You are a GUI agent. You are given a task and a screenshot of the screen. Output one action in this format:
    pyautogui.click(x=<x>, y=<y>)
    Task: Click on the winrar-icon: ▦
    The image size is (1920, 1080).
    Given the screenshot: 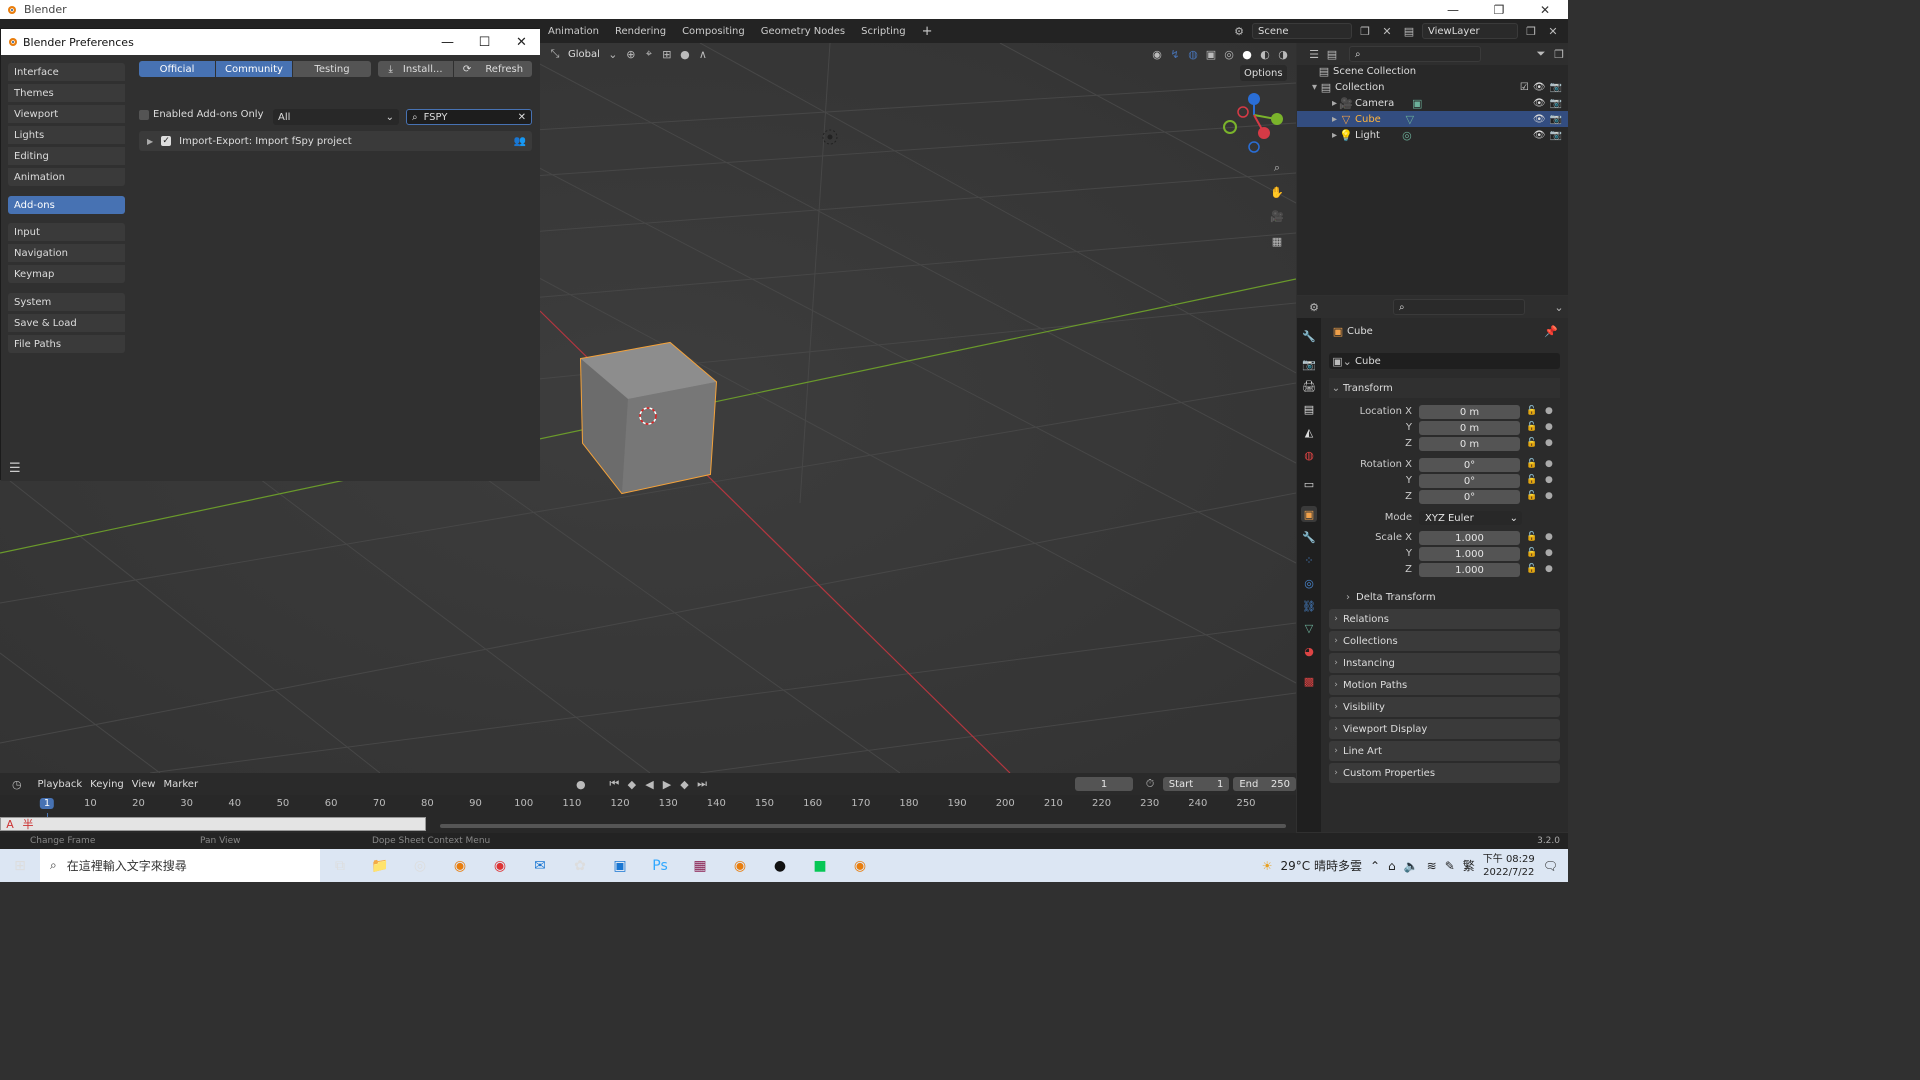 What is the action you would take?
    pyautogui.click(x=700, y=865)
    